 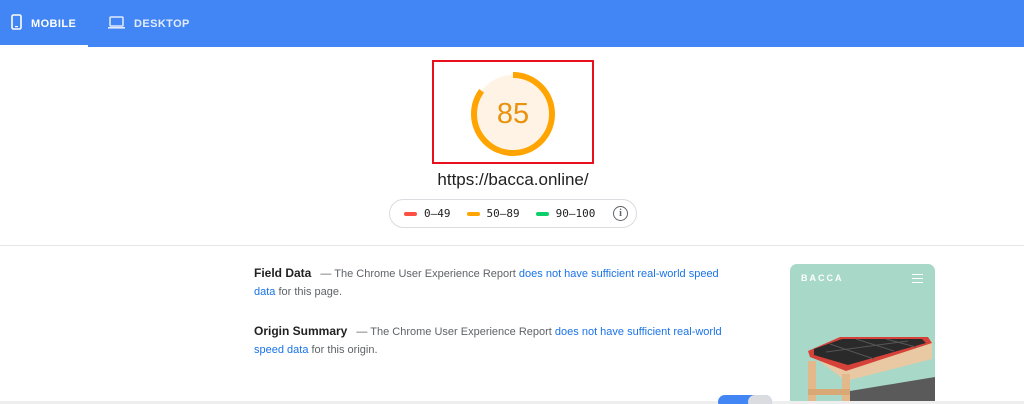 I want to click on page-screenshot-thumbnail: BACCA, so click(x=862, y=334).